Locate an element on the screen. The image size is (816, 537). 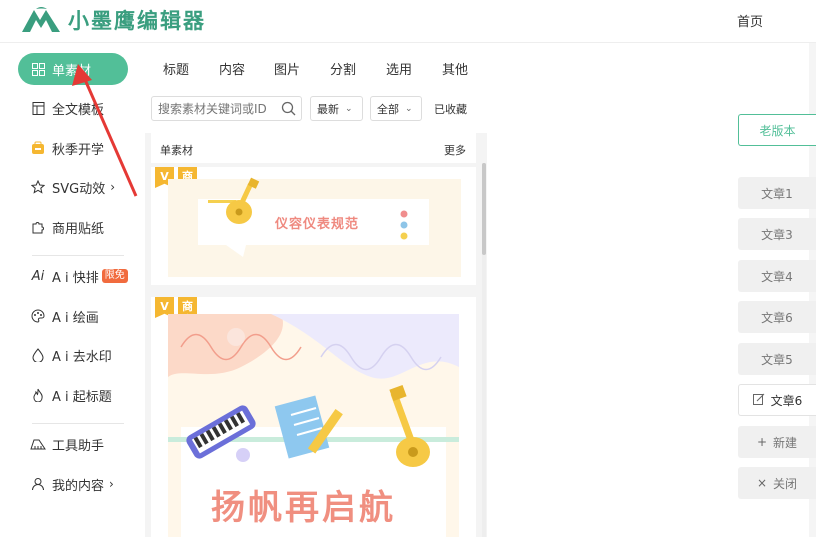
close-label: 关闭 is located at coordinates (785, 483).